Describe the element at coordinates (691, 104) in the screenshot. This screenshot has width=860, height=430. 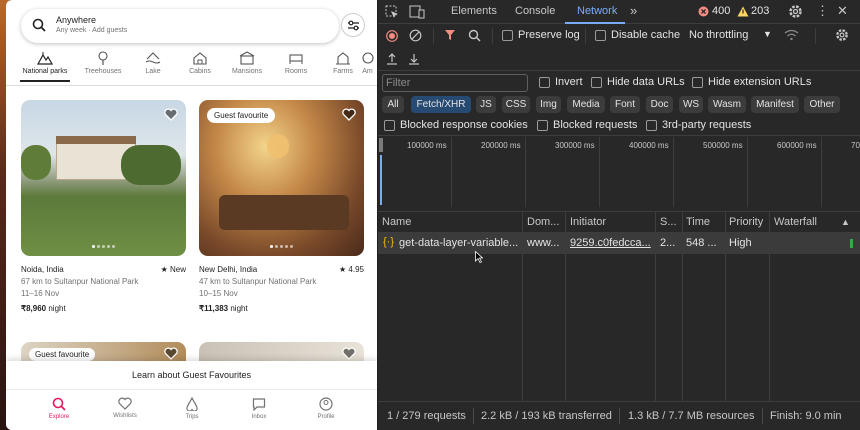
I see `type-filter-ws: WS` at that location.